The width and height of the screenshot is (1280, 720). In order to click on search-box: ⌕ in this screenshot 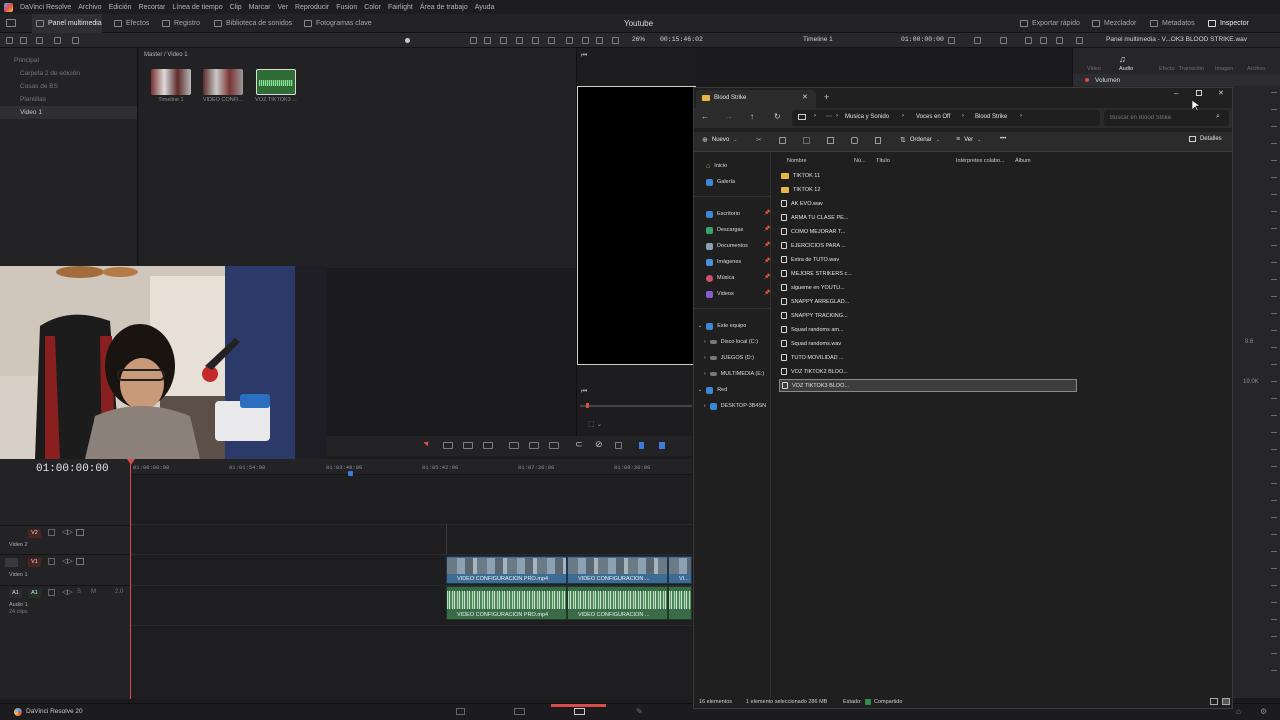, I will do `click(1166, 118)`.